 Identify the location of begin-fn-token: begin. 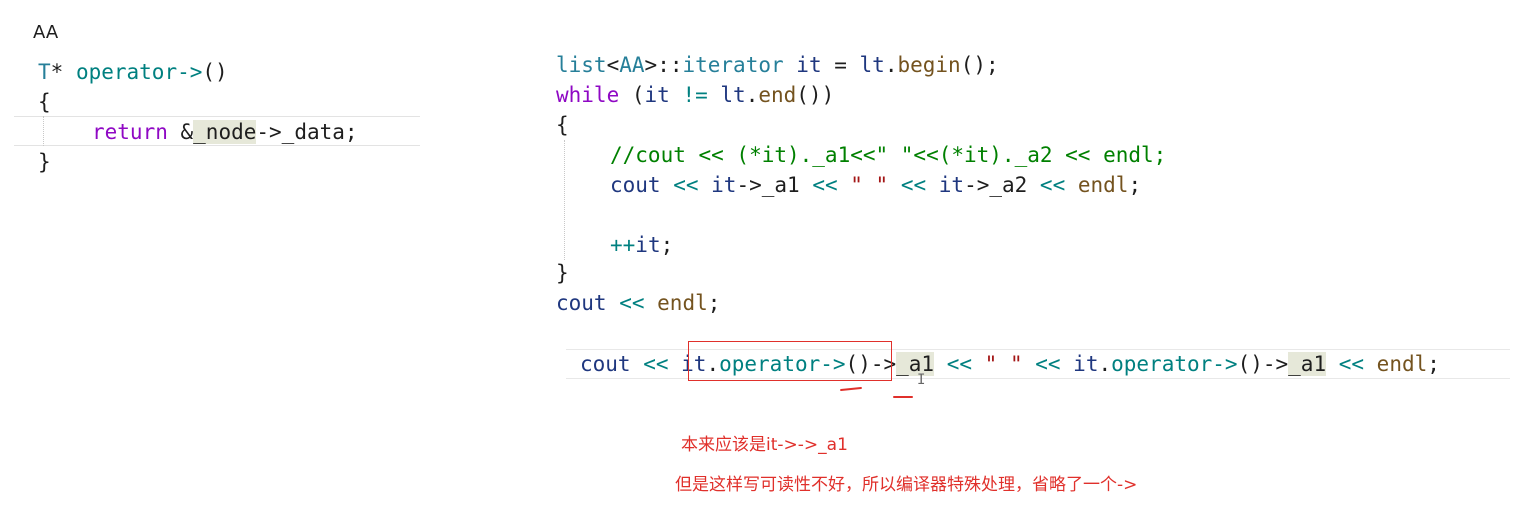
(929, 65).